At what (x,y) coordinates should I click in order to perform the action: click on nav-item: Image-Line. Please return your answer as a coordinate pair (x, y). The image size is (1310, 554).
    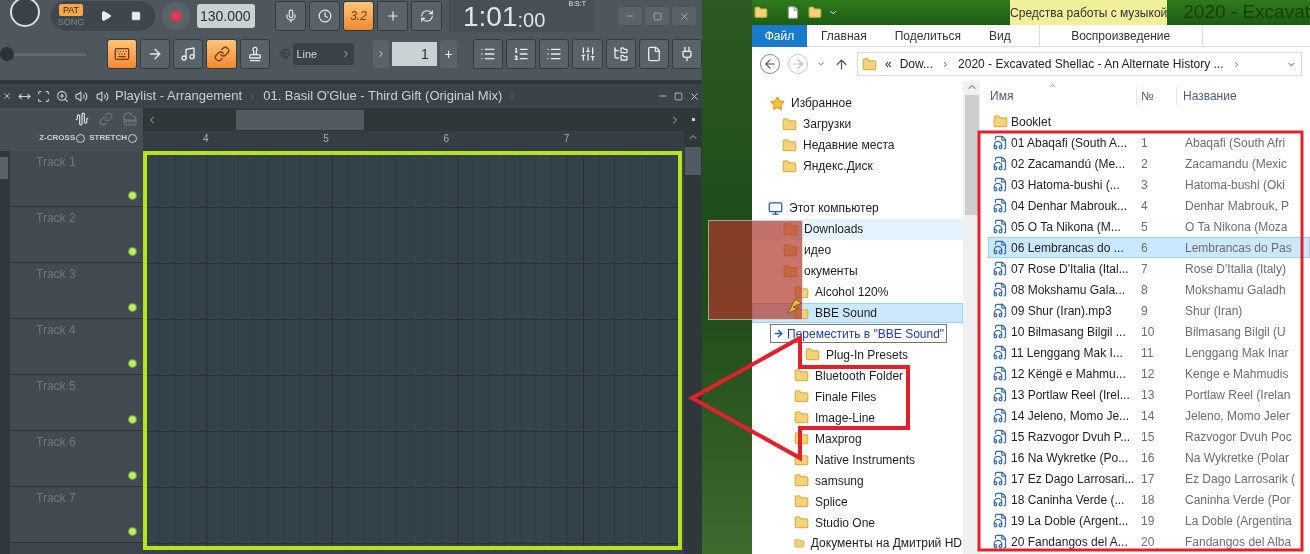
    Looking at the image, I should click on (857, 418).